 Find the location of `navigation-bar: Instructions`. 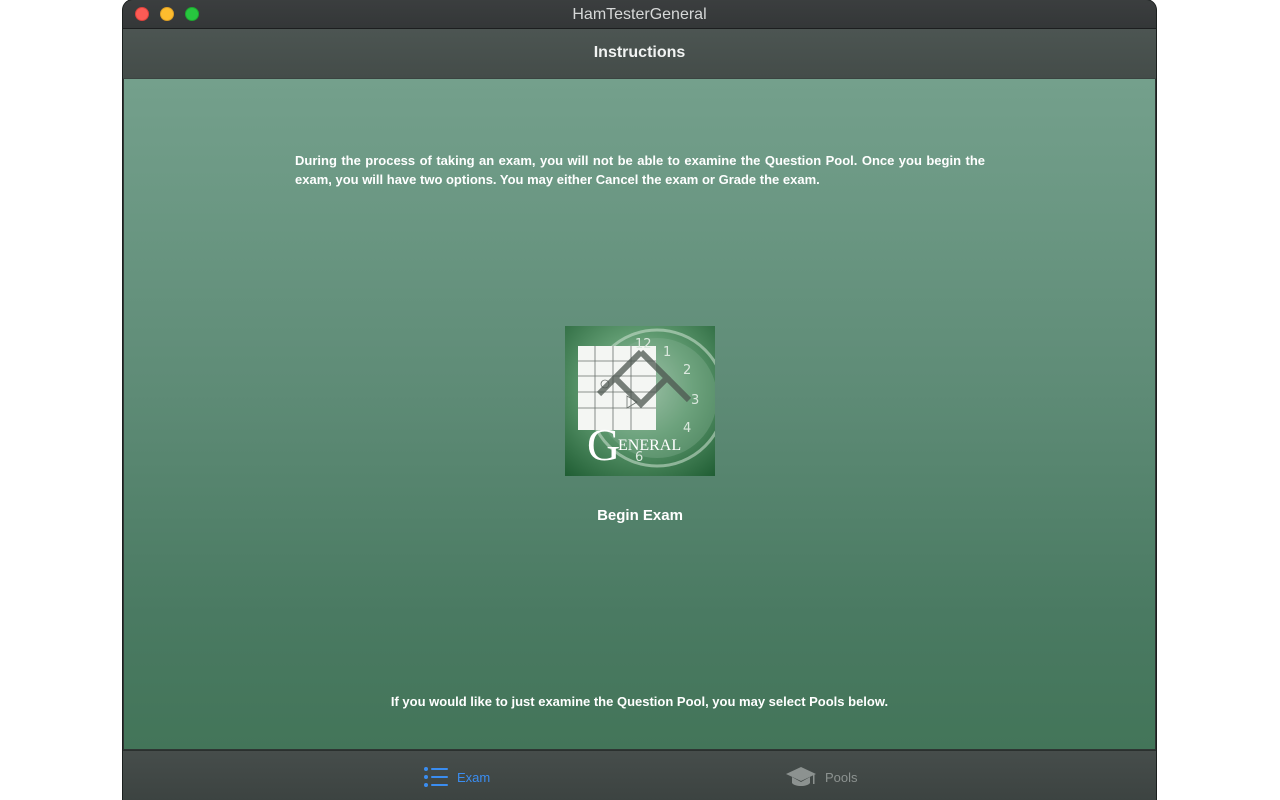

navigation-bar: Instructions is located at coordinates (639, 54).